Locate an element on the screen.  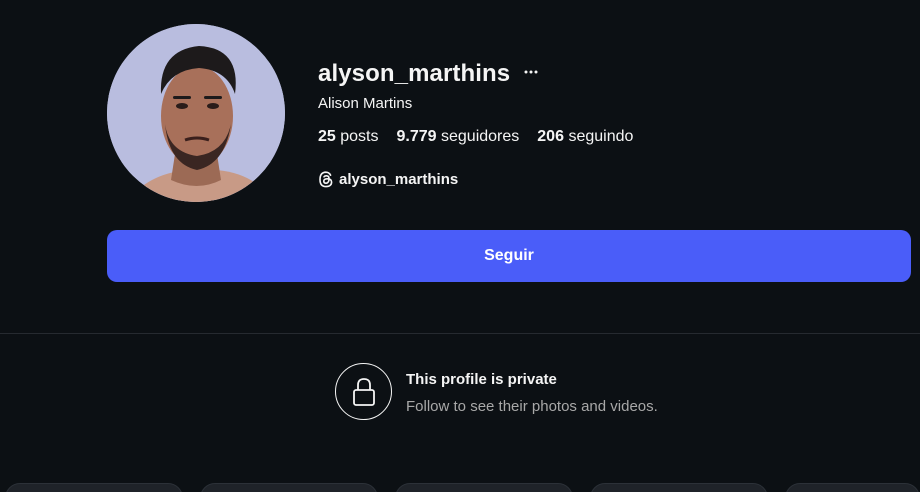
follow-button: Seguir is located at coordinates (509, 256).